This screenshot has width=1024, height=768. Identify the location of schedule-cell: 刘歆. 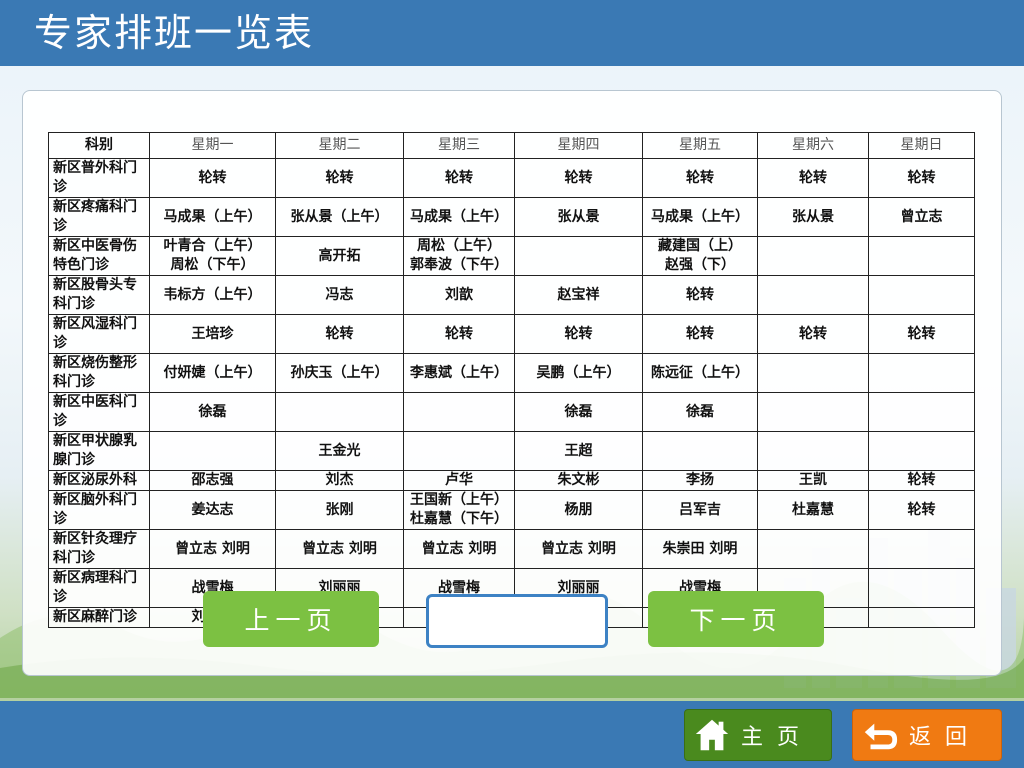
(459, 295).